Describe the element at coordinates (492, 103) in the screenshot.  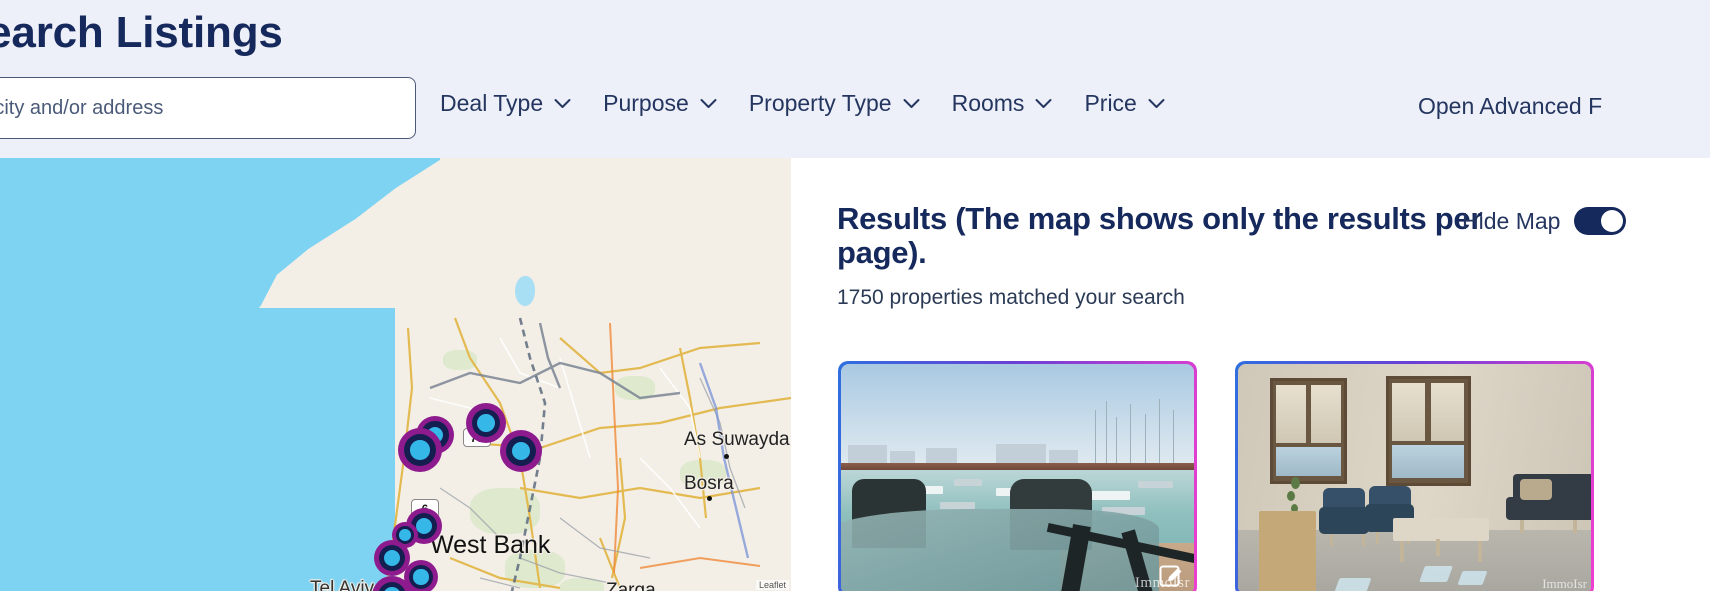
I see `filter-deal-type-label: Deal Type` at that location.